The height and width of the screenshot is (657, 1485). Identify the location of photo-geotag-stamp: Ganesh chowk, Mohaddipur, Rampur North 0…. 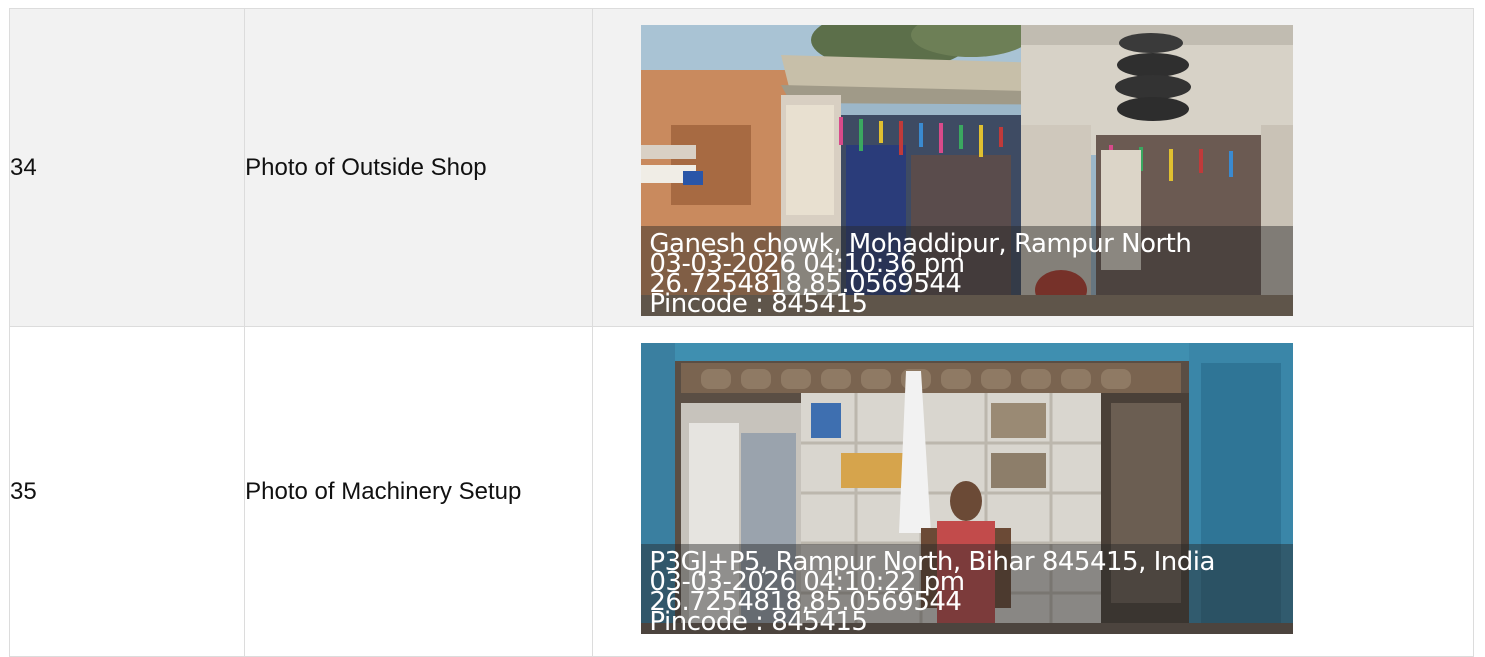
(967, 271).